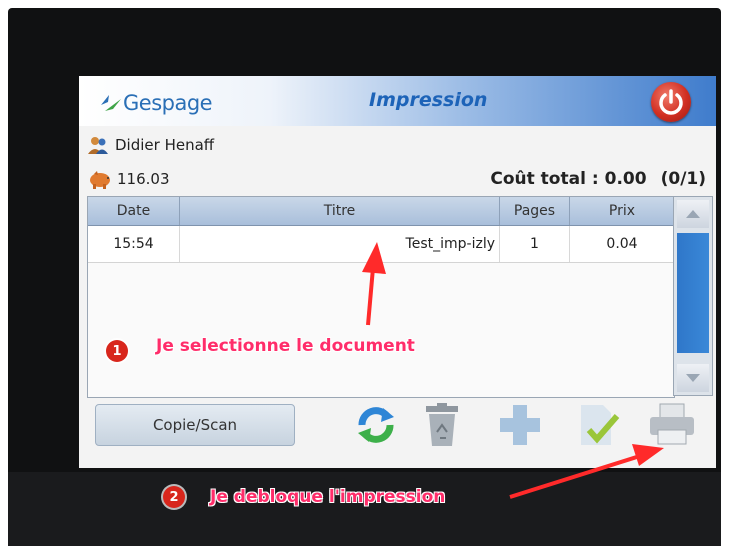 The width and height of the screenshot is (729, 546). Describe the element at coordinates (285, 346) in the screenshot. I see `annotation-text-1: Je selectionne le document` at that location.